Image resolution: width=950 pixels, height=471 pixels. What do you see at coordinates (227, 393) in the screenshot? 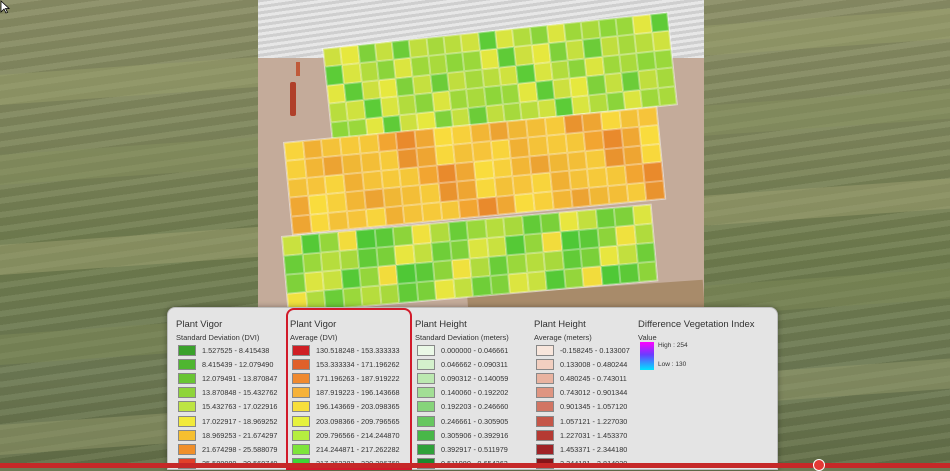
I see `legend-row: 13.870848 - 15.432762` at bounding box center [227, 393].